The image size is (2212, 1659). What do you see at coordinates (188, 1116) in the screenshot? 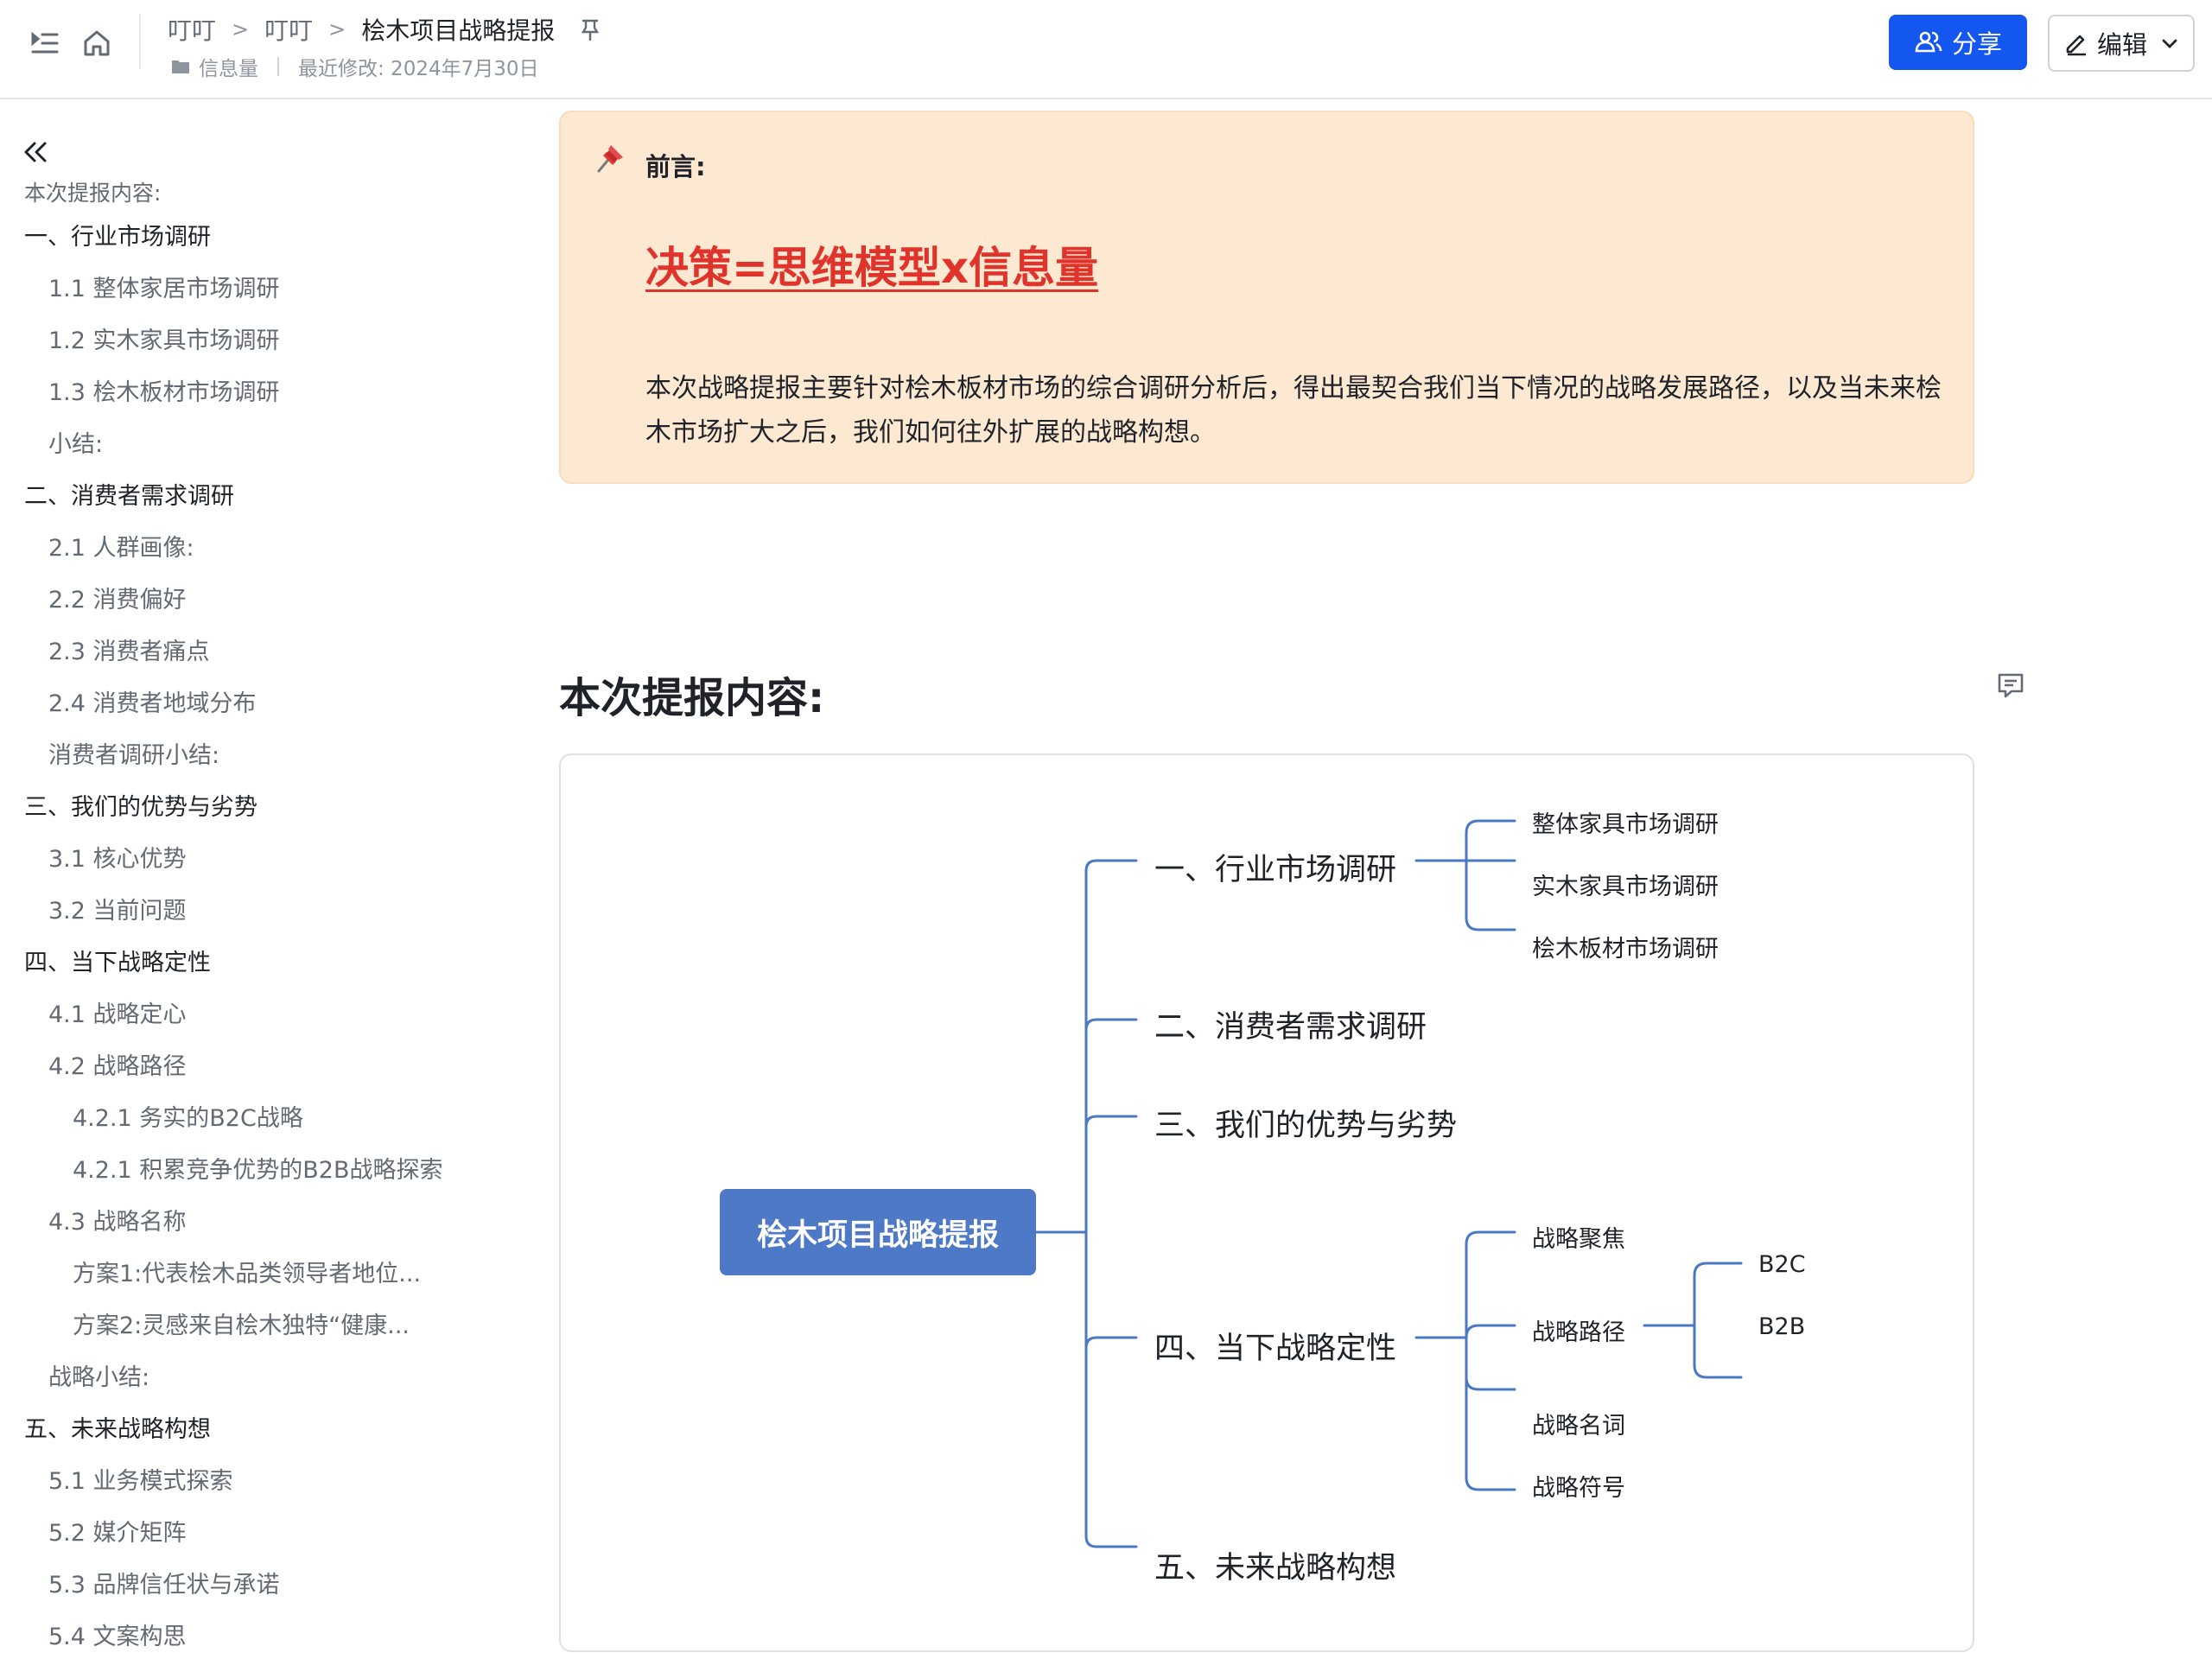
I see `outline-item: 4.2.1 务实的B2C战略` at bounding box center [188, 1116].